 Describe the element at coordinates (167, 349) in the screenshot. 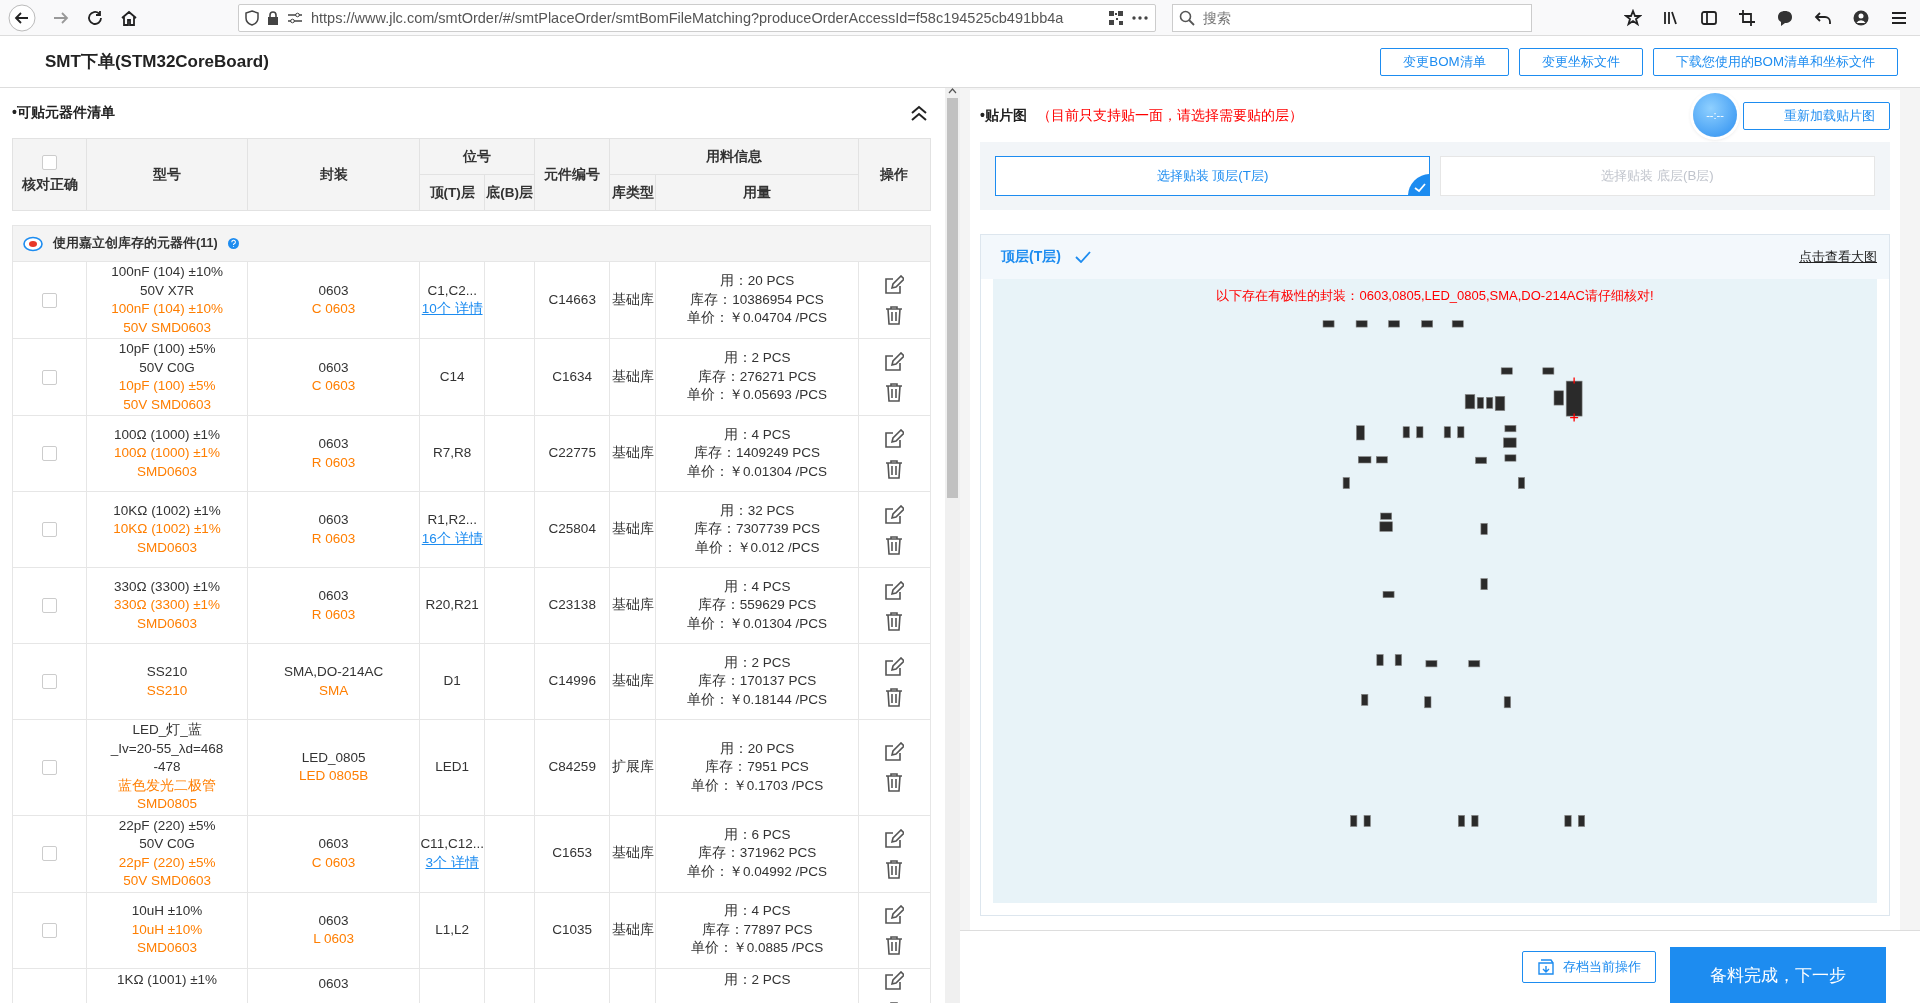

I see `model-text: 10pF (100) ±5%` at that location.